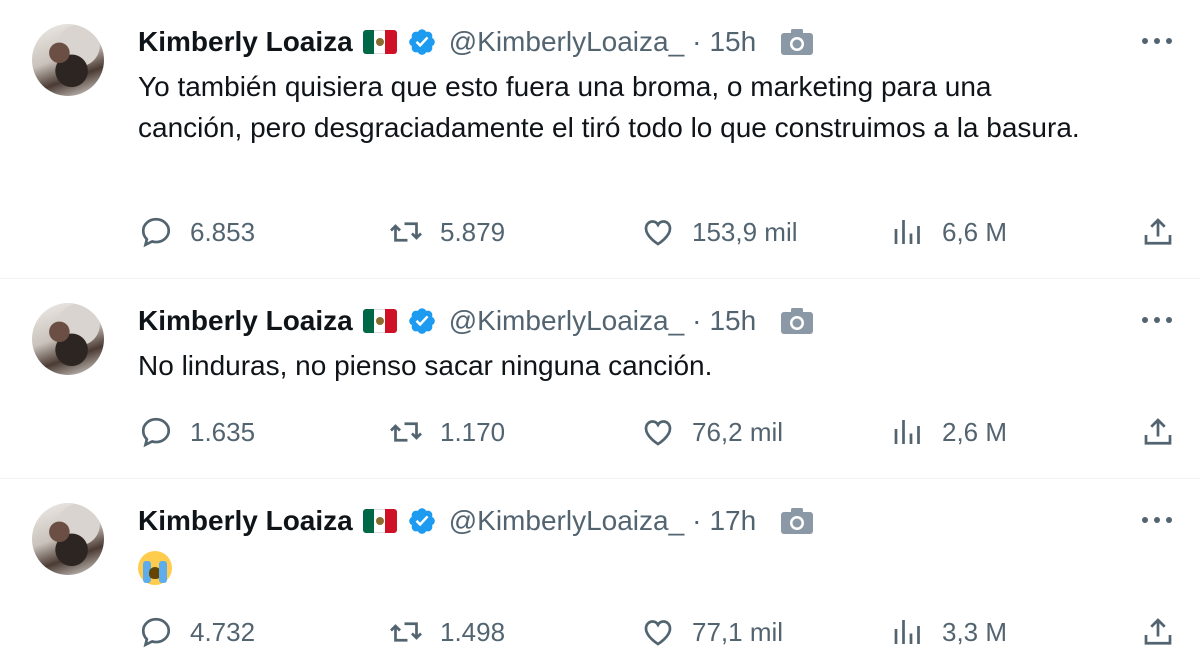 The image size is (1200, 672). What do you see at coordinates (975, 431) in the screenshot?
I see `views-count: 2,6 M` at bounding box center [975, 431].